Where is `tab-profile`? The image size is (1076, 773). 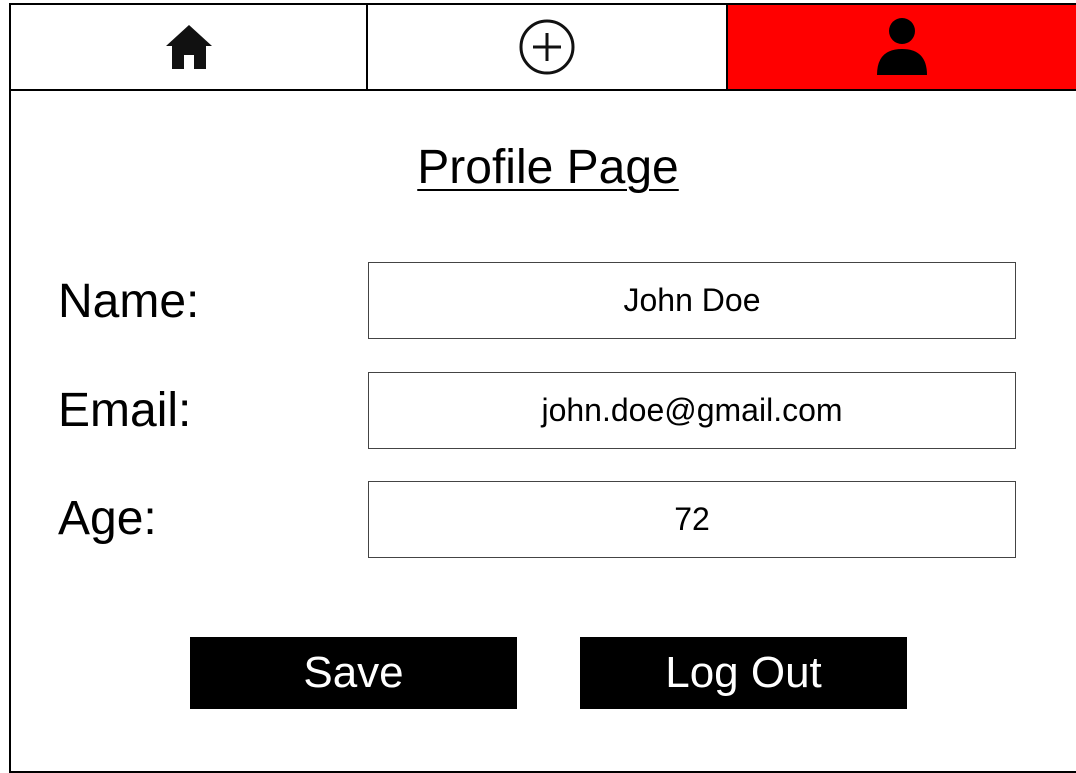 tab-profile is located at coordinates (902, 47).